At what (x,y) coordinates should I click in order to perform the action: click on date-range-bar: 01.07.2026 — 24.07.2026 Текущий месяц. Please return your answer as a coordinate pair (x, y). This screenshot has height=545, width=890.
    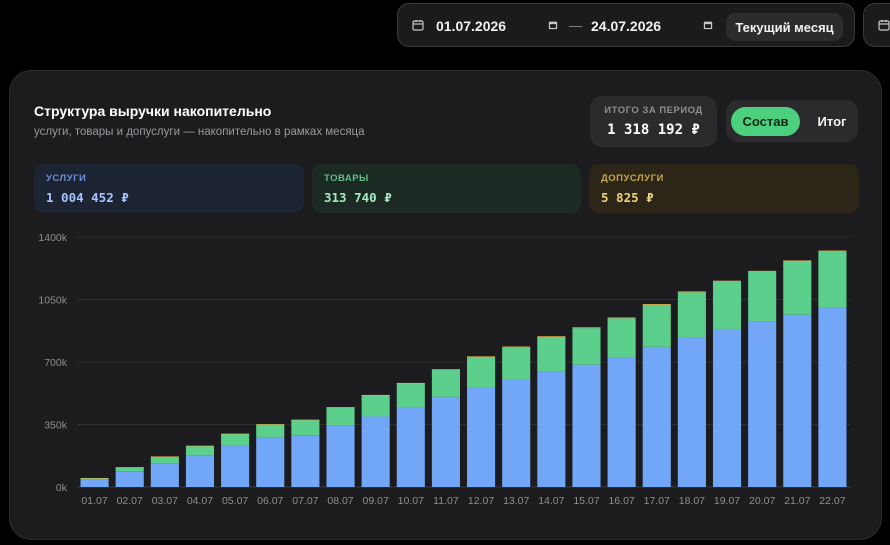
    Looking at the image, I should click on (626, 25).